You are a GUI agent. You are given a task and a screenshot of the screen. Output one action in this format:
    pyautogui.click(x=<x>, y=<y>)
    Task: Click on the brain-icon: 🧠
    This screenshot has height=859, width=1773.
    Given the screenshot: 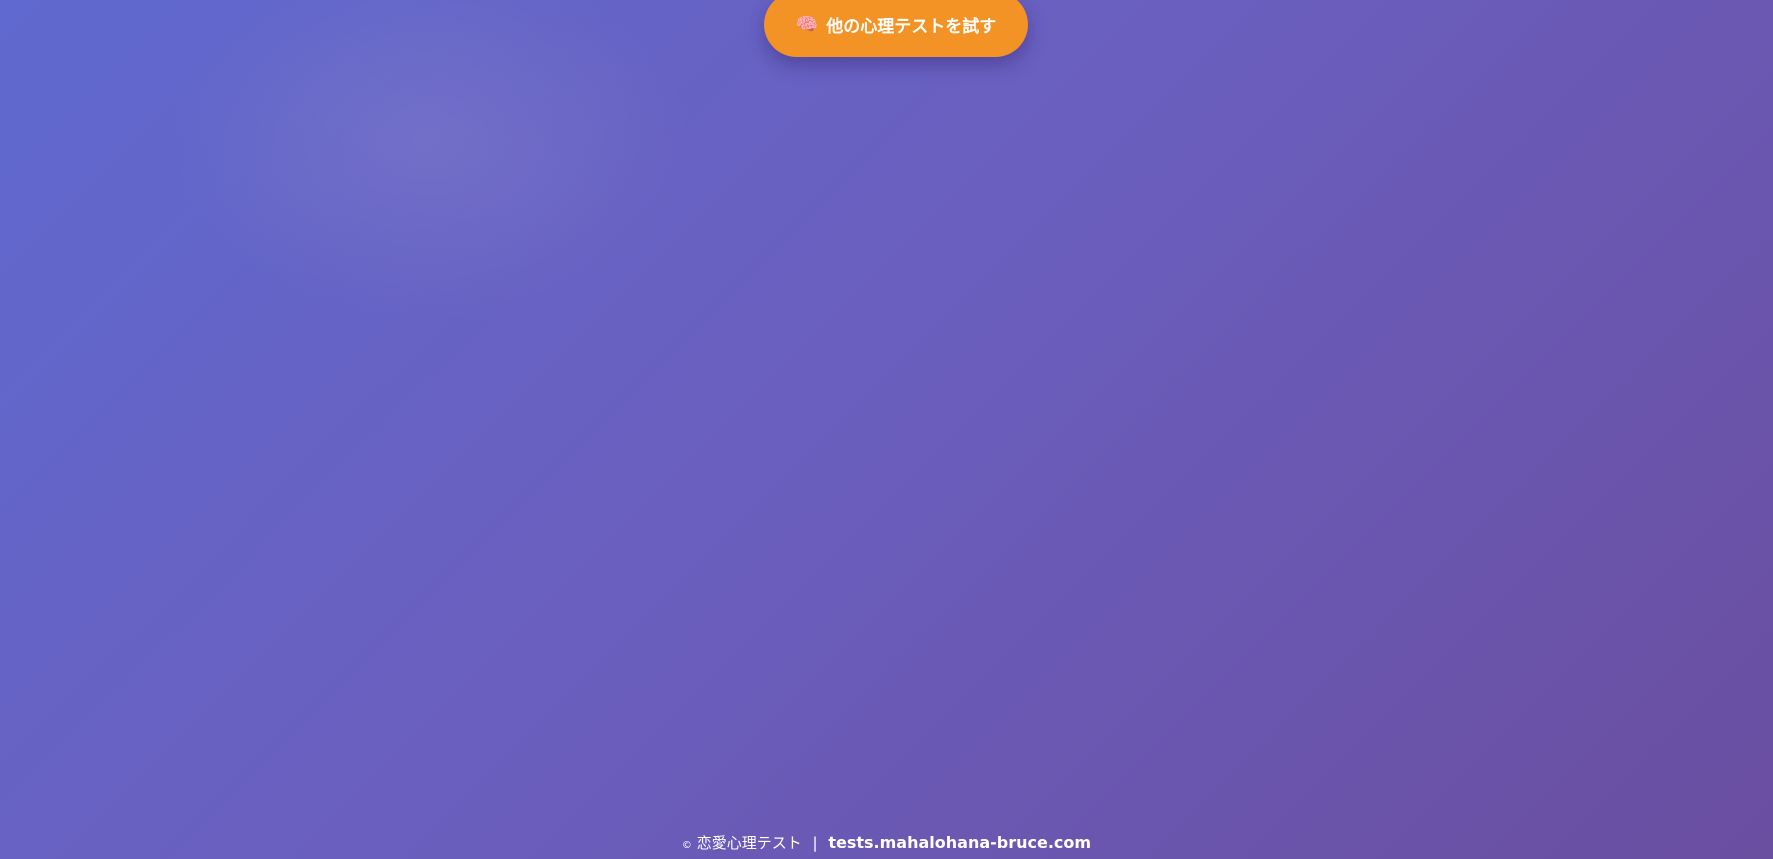 What is the action you would take?
    pyautogui.click(x=807, y=24)
    